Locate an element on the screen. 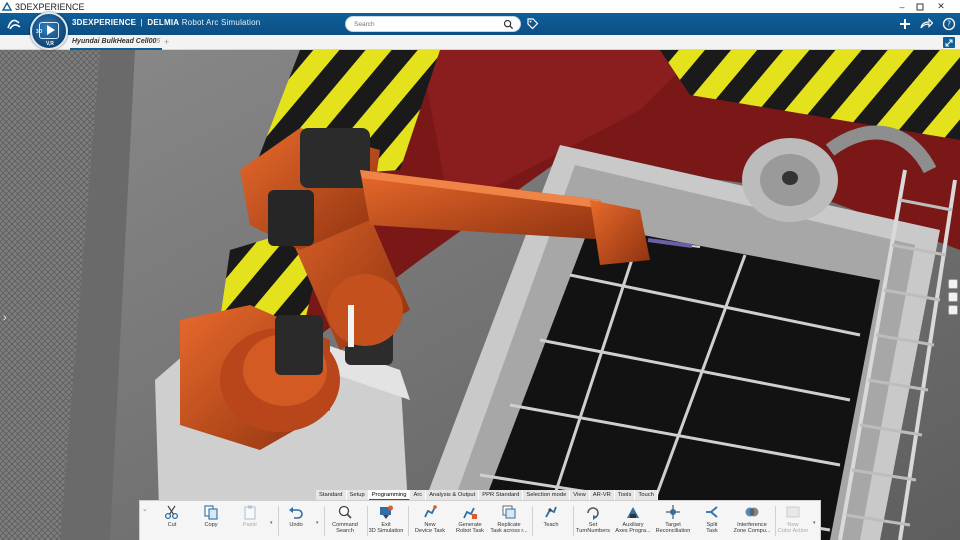 This screenshot has width=960, height=540. new-device-task-button: New Device Task is located at coordinates (430, 522).